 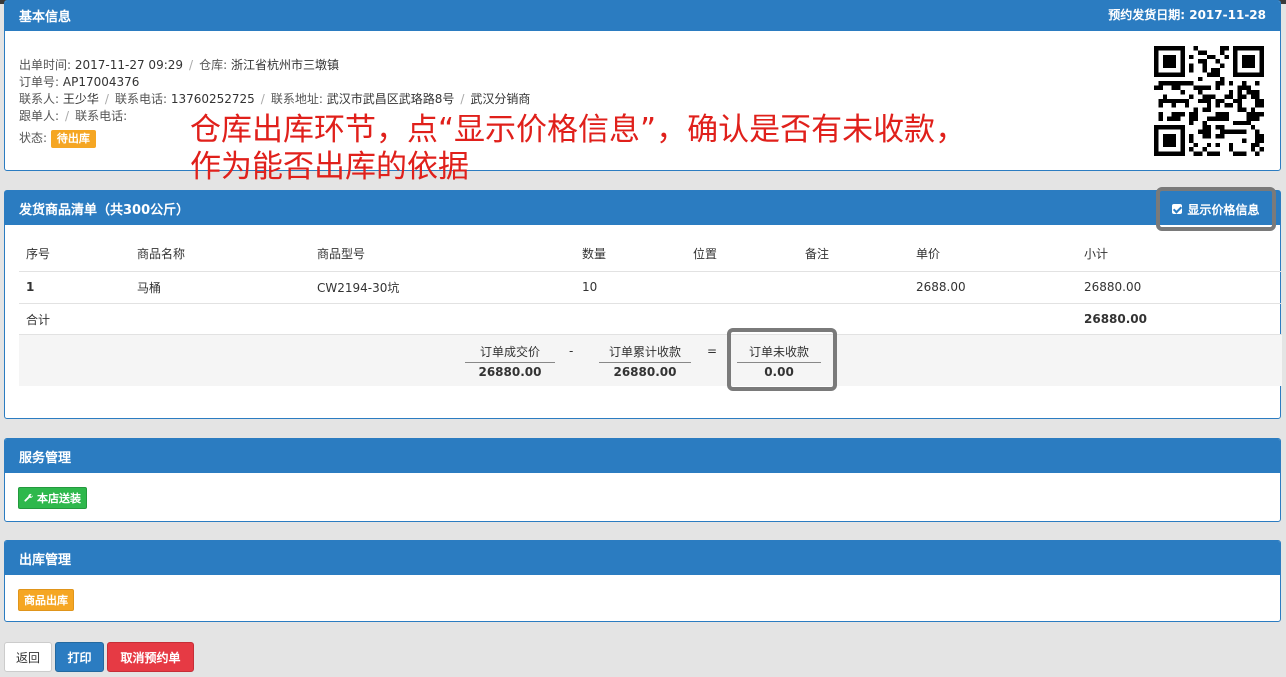 What do you see at coordinates (104, 210) in the screenshot?
I see `goods-title: 发货商品清单（共300公斤）` at bounding box center [104, 210].